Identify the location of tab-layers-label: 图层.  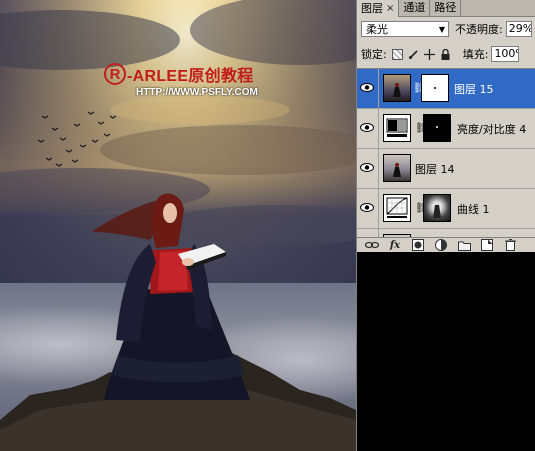
(372, 8).